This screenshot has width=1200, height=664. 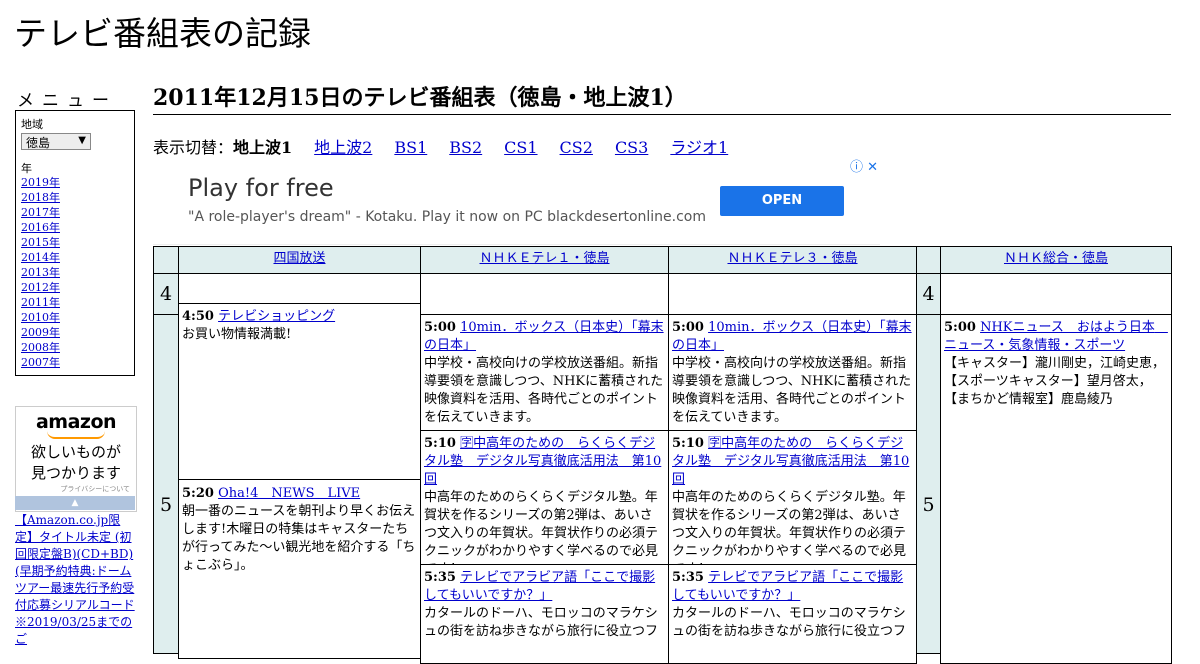 I want to click on channel-header: 四国放送, so click(x=299, y=260).